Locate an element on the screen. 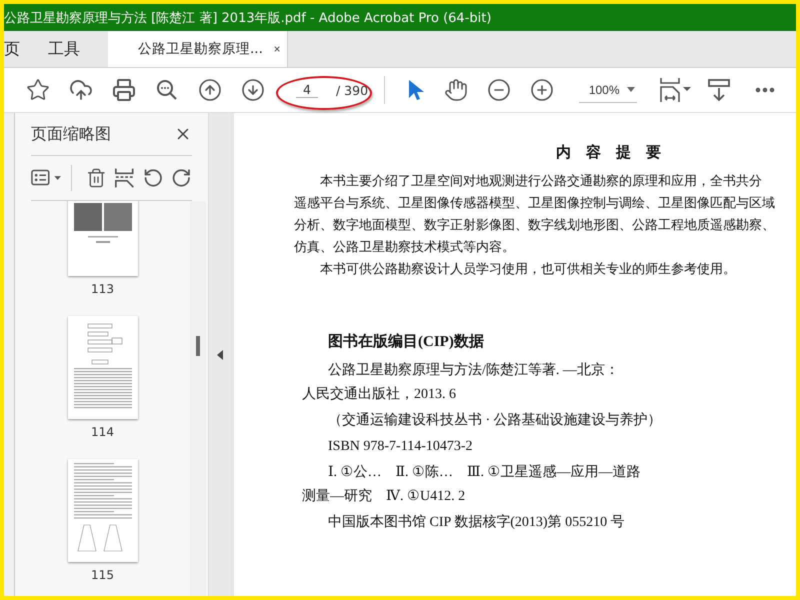 The width and height of the screenshot is (800, 600). next-page-button is located at coordinates (253, 90).